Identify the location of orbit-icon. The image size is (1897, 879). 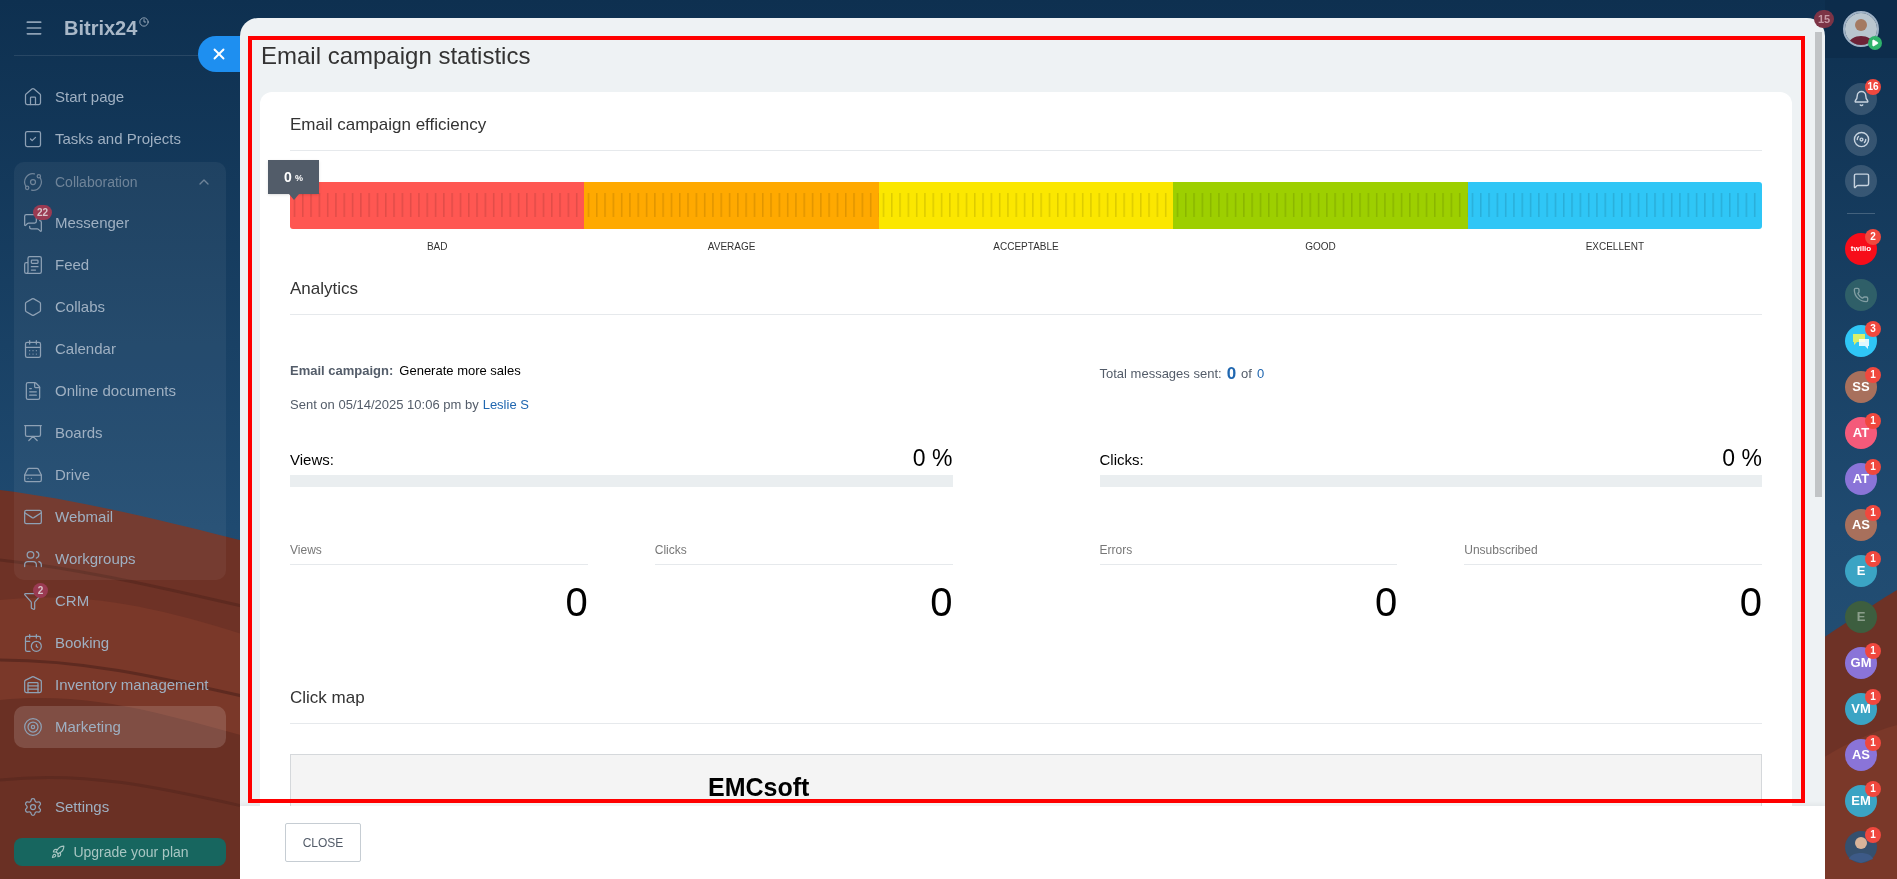
(33, 182).